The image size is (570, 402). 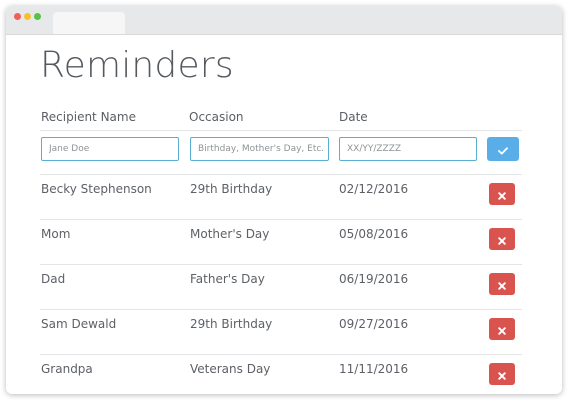 I want to click on add-reminder-button, so click(x=503, y=149).